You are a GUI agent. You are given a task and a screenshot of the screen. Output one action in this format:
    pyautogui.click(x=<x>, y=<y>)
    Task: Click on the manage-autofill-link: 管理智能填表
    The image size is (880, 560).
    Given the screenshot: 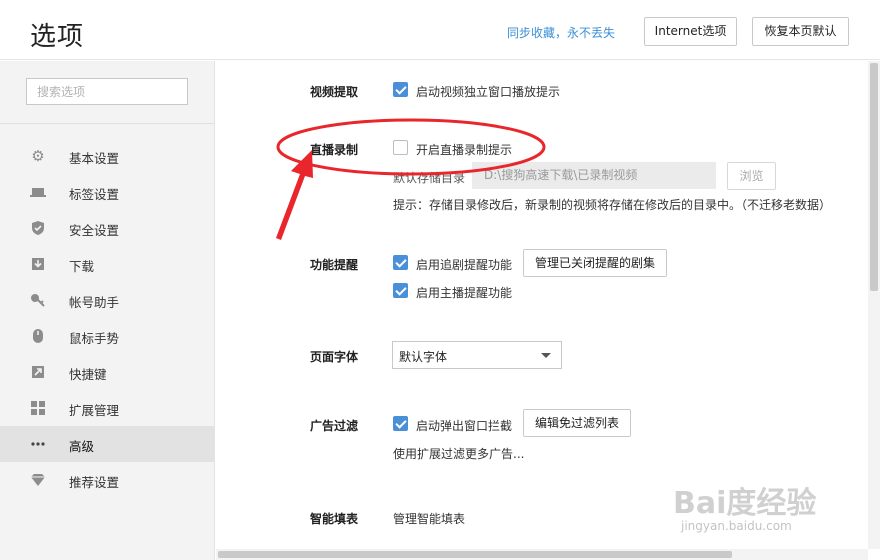 What is the action you would take?
    pyautogui.click(x=429, y=518)
    